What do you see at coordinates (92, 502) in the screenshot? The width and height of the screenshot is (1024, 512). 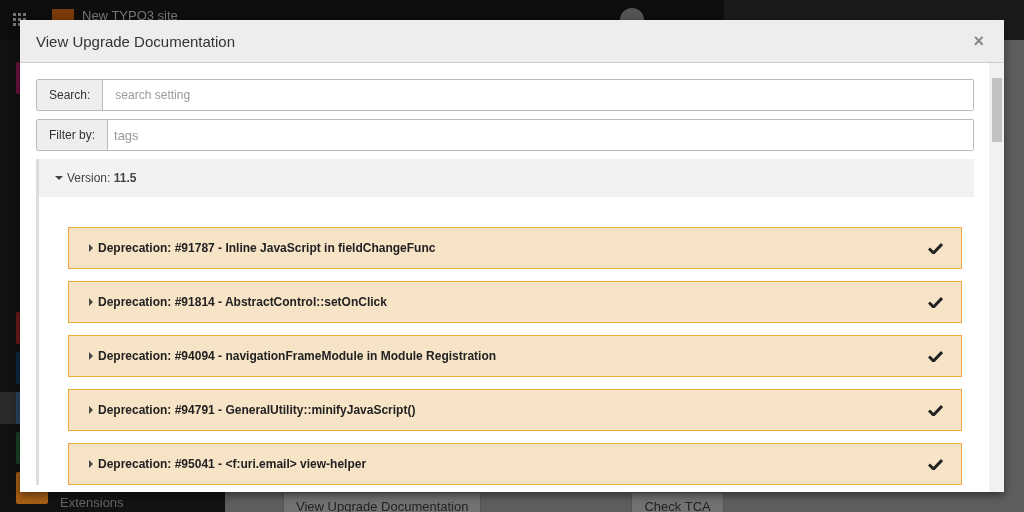 I see `module-label: Extensions` at bounding box center [92, 502].